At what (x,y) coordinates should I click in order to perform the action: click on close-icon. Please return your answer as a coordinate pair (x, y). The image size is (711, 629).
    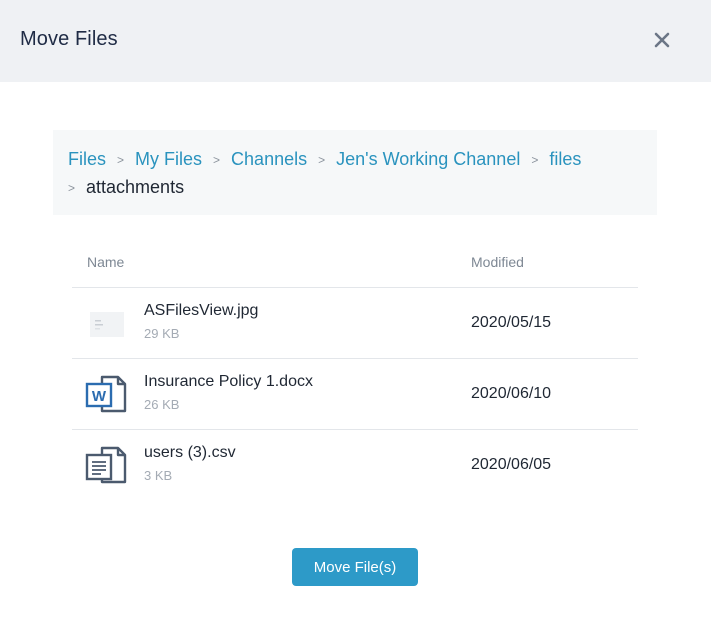
    Looking at the image, I should click on (662, 40).